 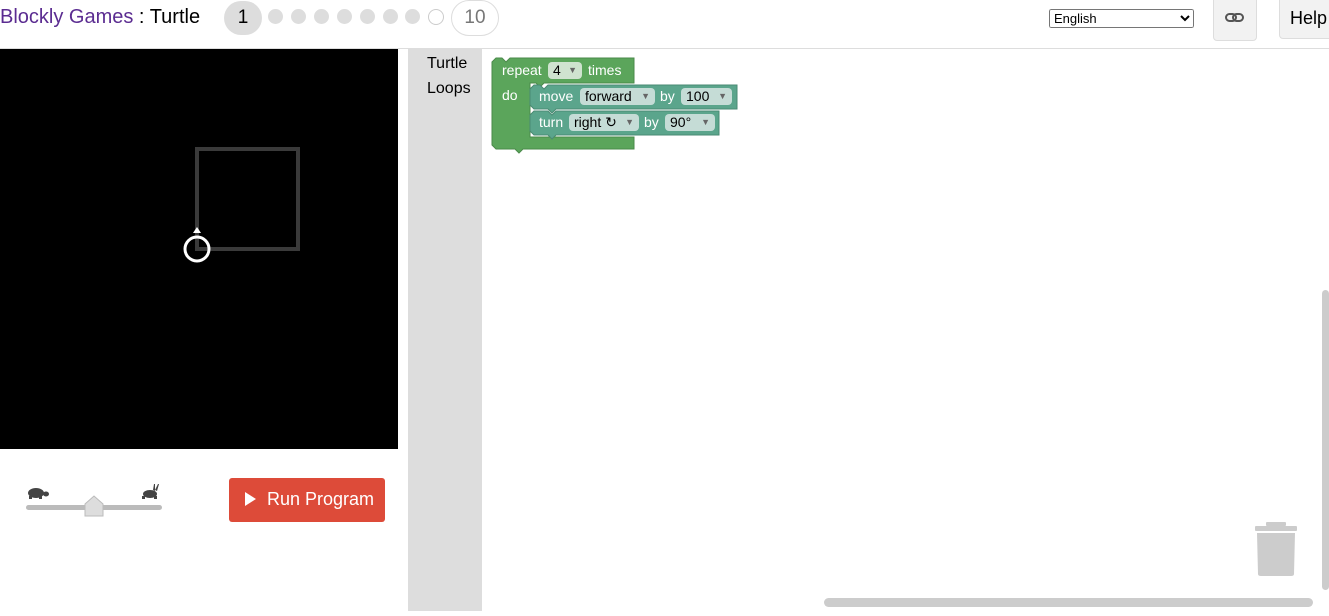 I want to click on times-label: times, so click(x=605, y=70).